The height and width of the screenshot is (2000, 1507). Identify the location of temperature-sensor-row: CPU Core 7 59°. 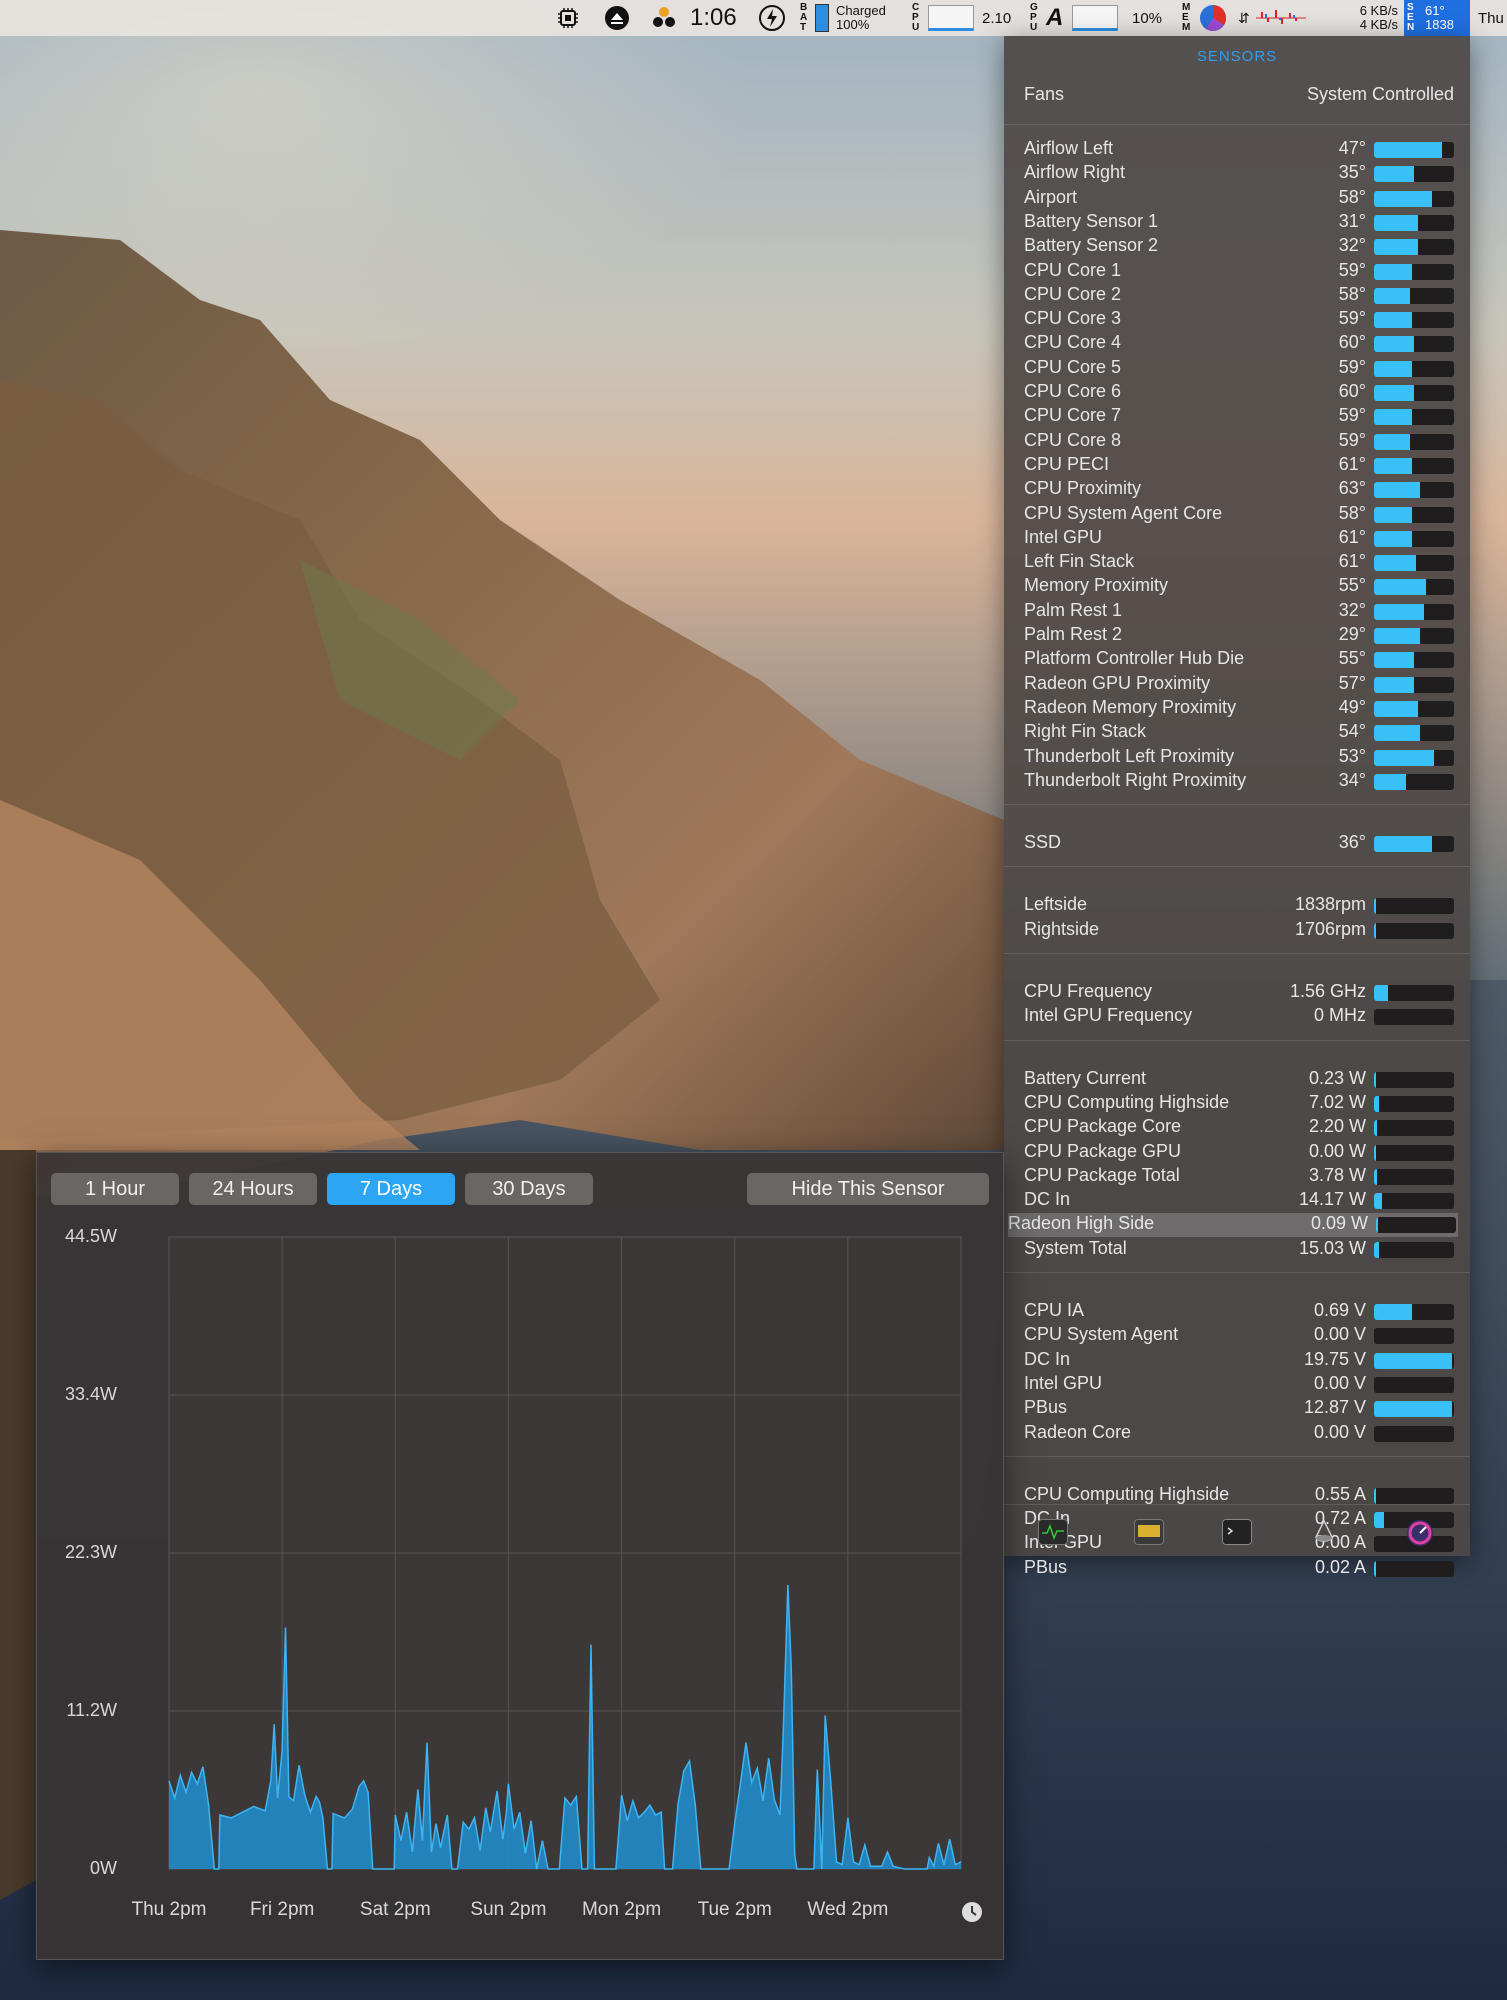
(1239, 417).